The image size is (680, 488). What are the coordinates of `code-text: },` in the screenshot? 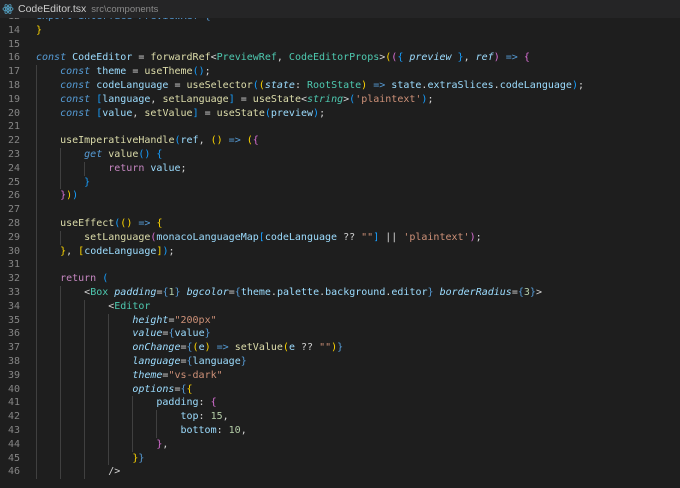 It's located at (162, 445).